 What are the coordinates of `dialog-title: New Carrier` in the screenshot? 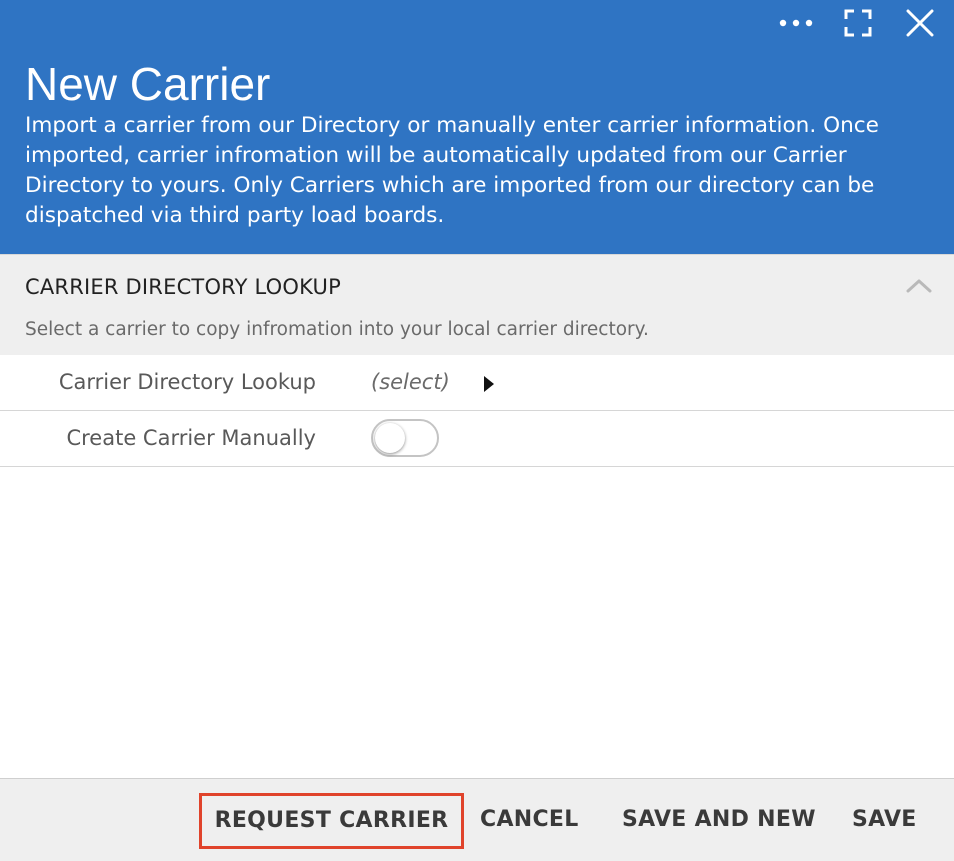 It's located at (148, 84).